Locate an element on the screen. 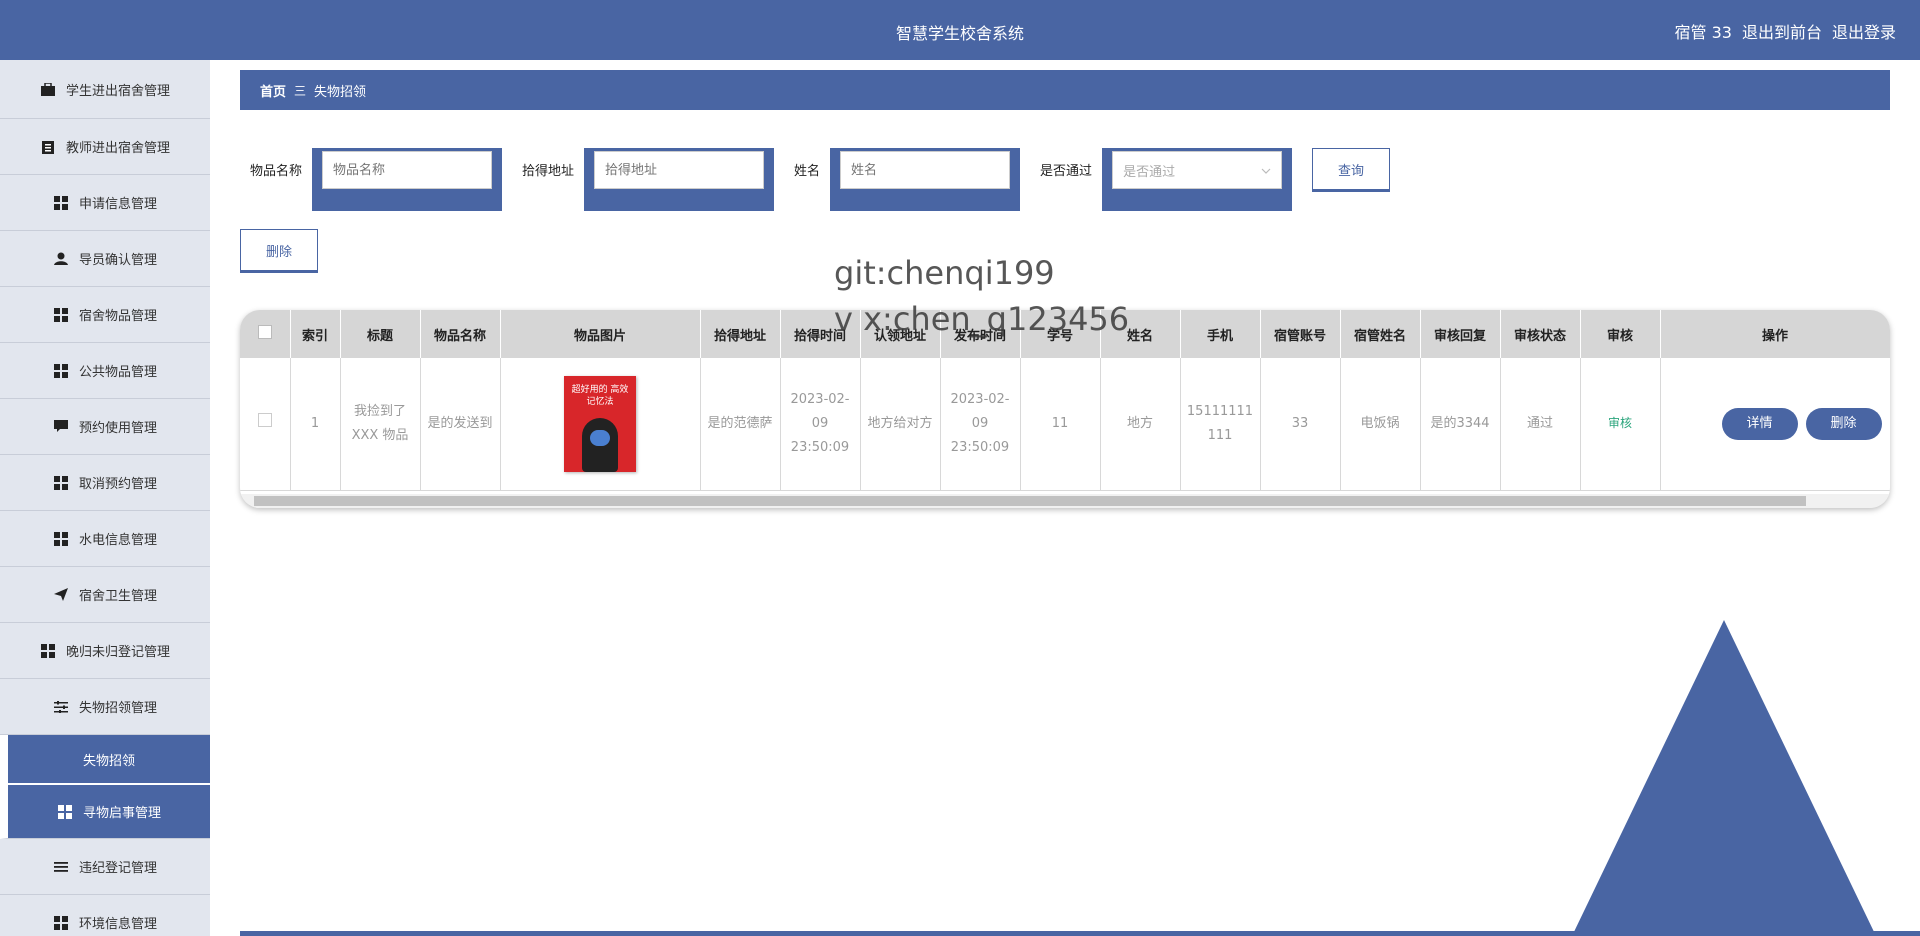 The image size is (1920, 936). sidebar-item-public-goods: 公共物品管理 is located at coordinates (105, 371).